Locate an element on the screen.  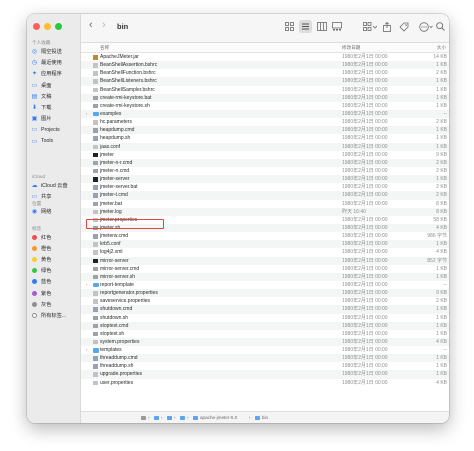
sidebar-item-download: ⬇ 下载 is located at coordinates (54, 107).